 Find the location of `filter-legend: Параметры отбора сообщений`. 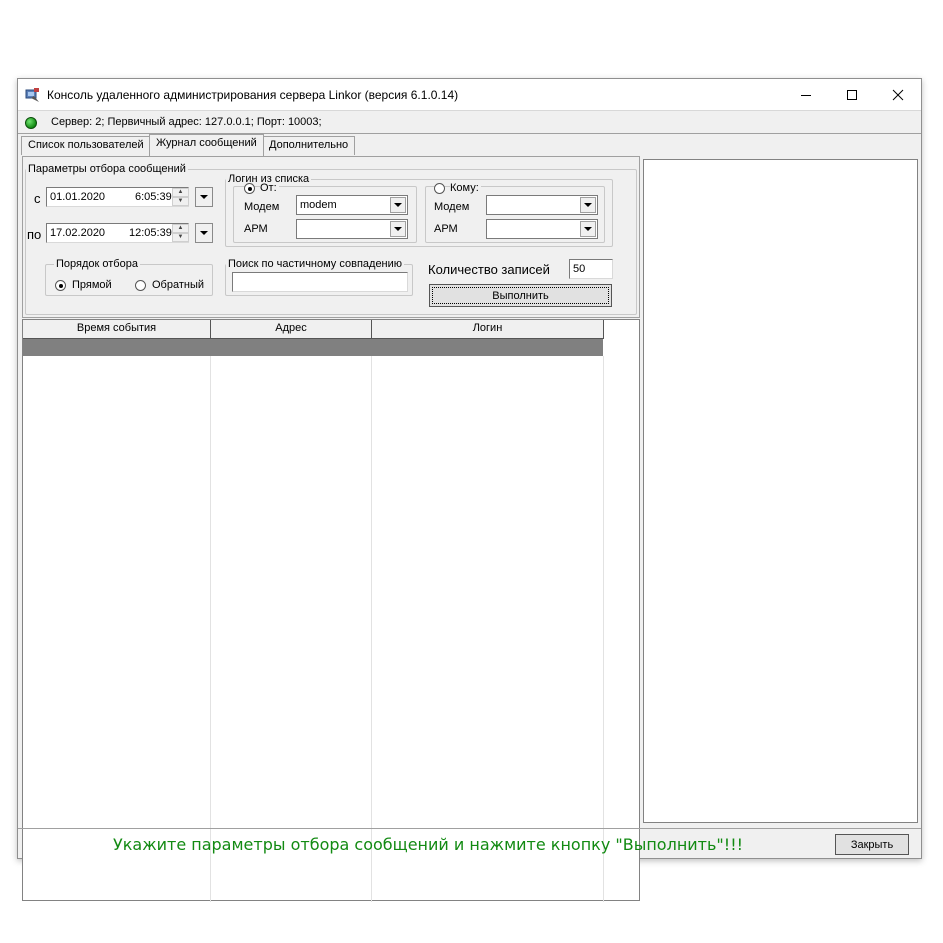

filter-legend: Параметры отбора сообщений is located at coordinates (107, 169).